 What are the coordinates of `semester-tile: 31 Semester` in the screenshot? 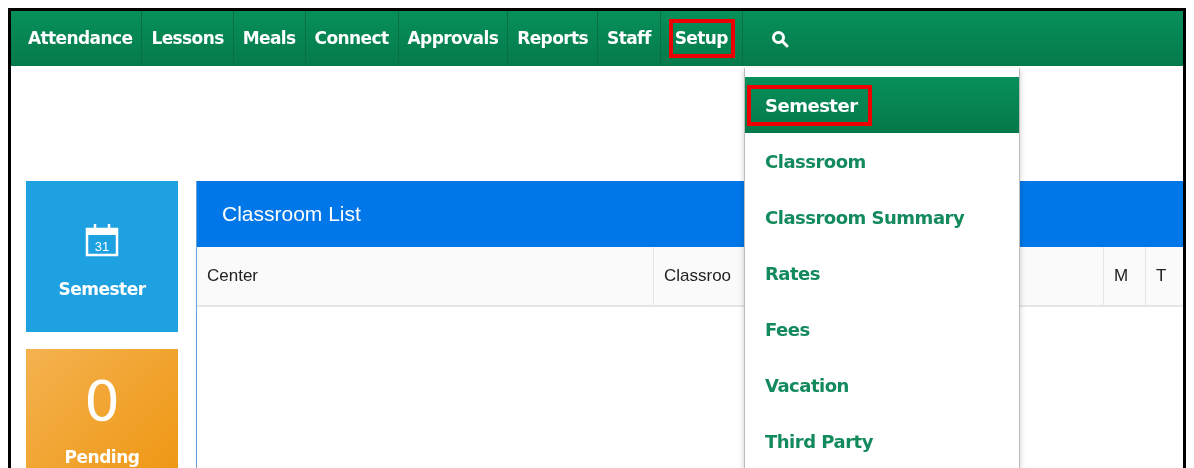 It's located at (102, 256).